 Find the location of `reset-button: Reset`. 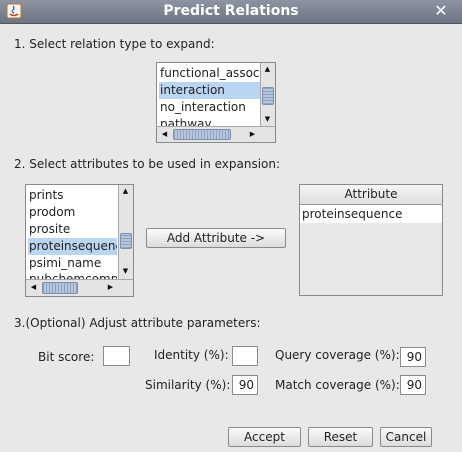

reset-button: Reset is located at coordinates (340, 437).